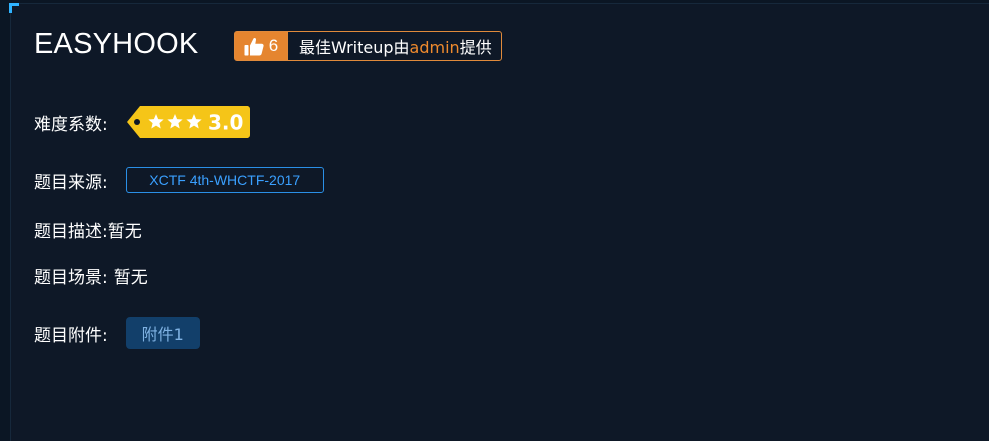 The height and width of the screenshot is (441, 989). Describe the element at coordinates (71, 335) in the screenshot. I see `attachment-label: 题目附件:` at that location.